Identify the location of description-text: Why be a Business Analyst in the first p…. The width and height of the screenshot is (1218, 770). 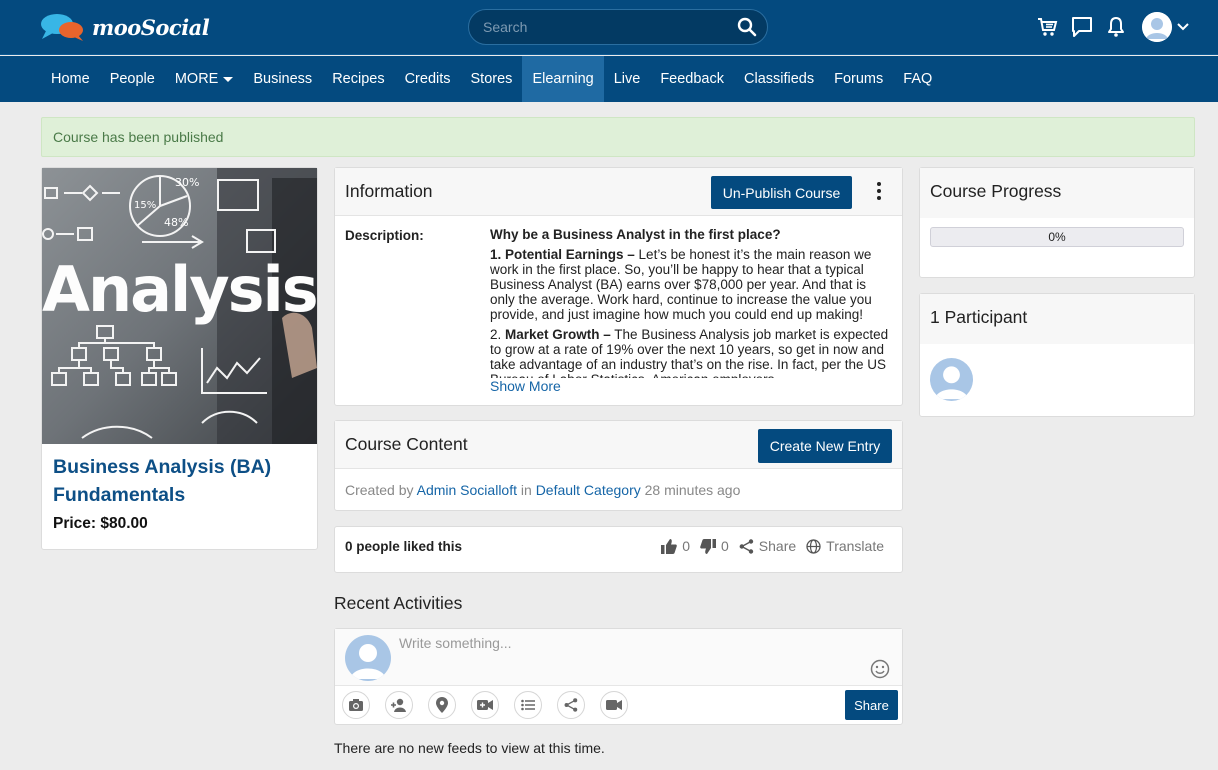
(690, 303).